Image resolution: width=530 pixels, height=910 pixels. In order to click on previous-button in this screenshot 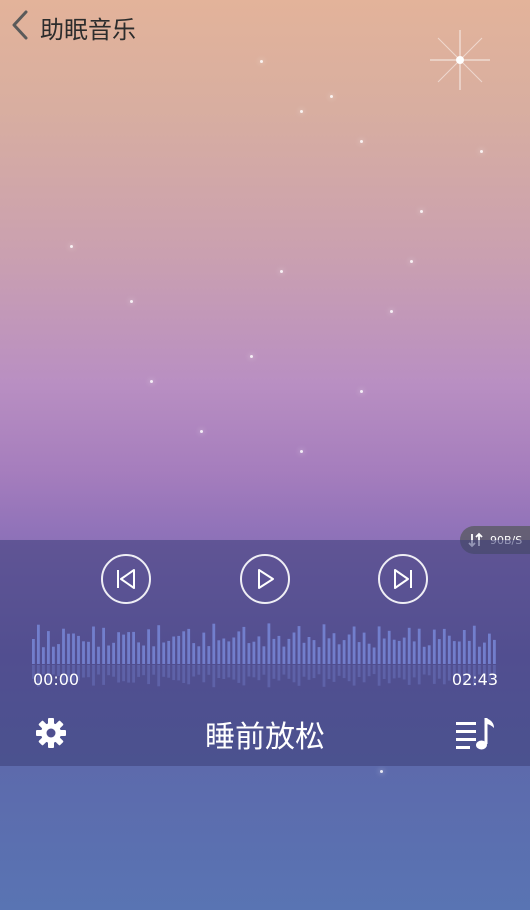, I will do `click(126, 579)`.